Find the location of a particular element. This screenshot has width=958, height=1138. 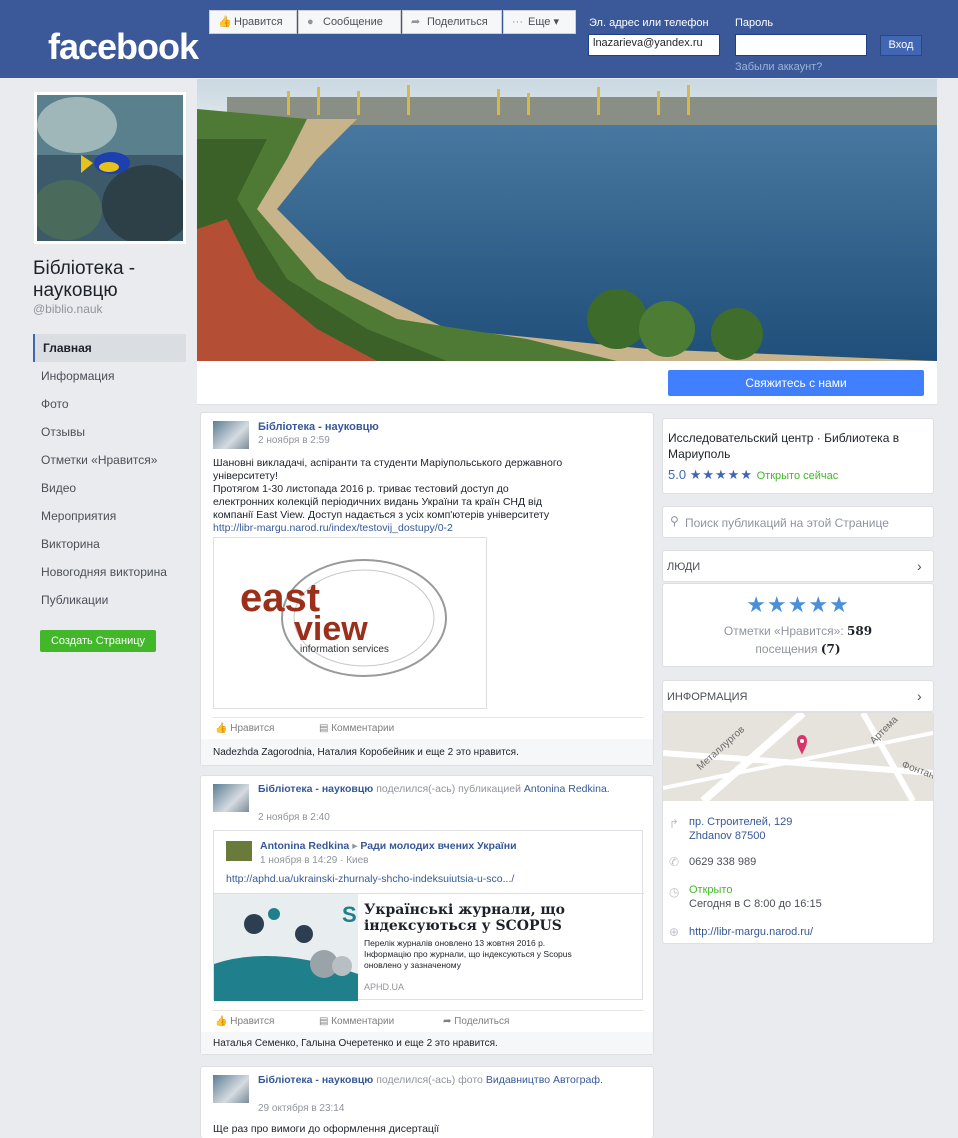

page-avatar is located at coordinates (110, 168).